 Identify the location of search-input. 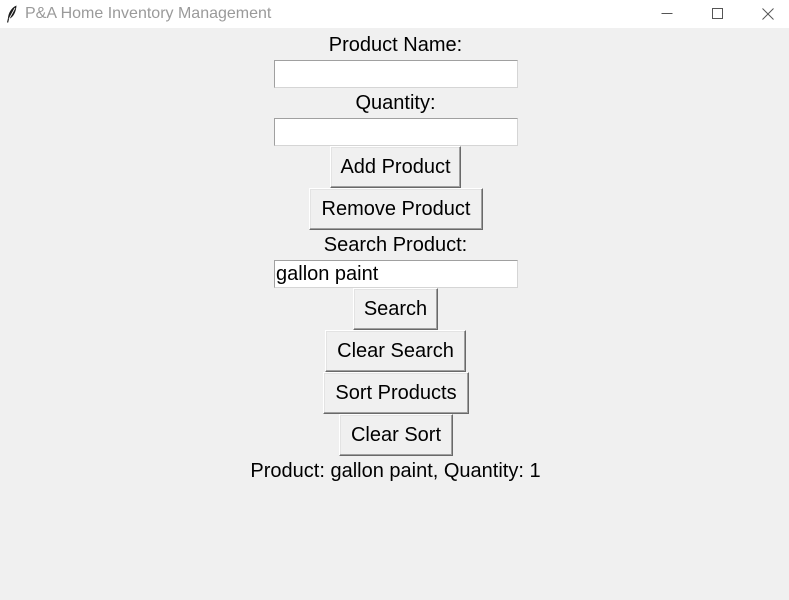
(396, 274).